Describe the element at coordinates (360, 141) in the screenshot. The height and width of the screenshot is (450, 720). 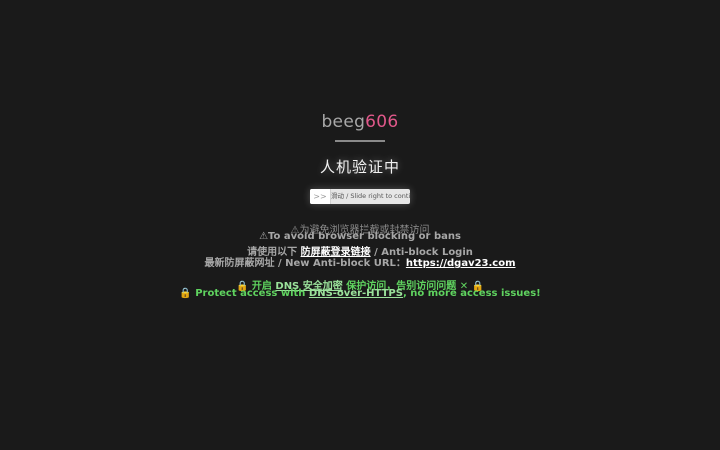
I see `brand-divider` at that location.